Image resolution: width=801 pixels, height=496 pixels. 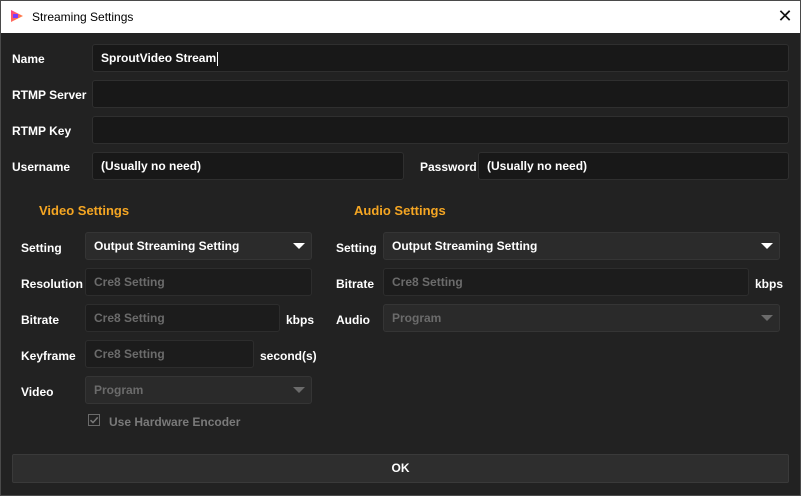 What do you see at coordinates (769, 284) in the screenshot?
I see `audio-bitrate-unit: kbps` at bounding box center [769, 284].